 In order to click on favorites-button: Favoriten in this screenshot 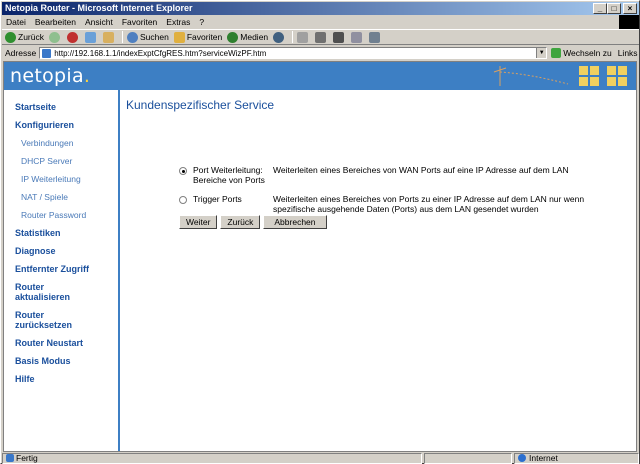, I will do `click(198, 37)`.